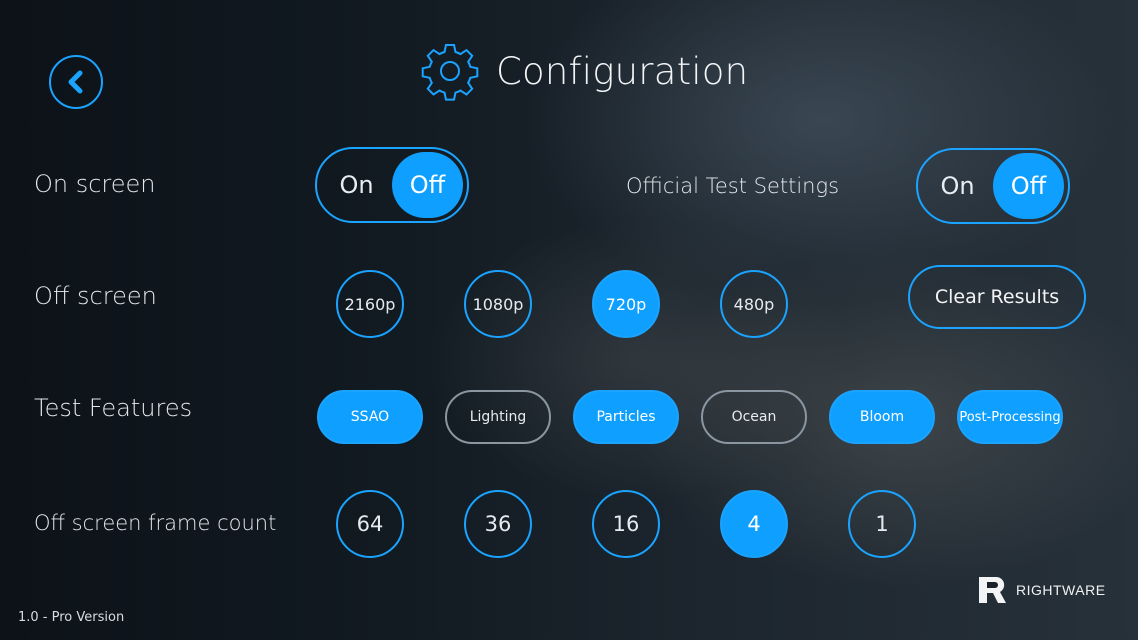  What do you see at coordinates (733, 186) in the screenshot?
I see `official-test-settings-label: Official Test Settings` at bounding box center [733, 186].